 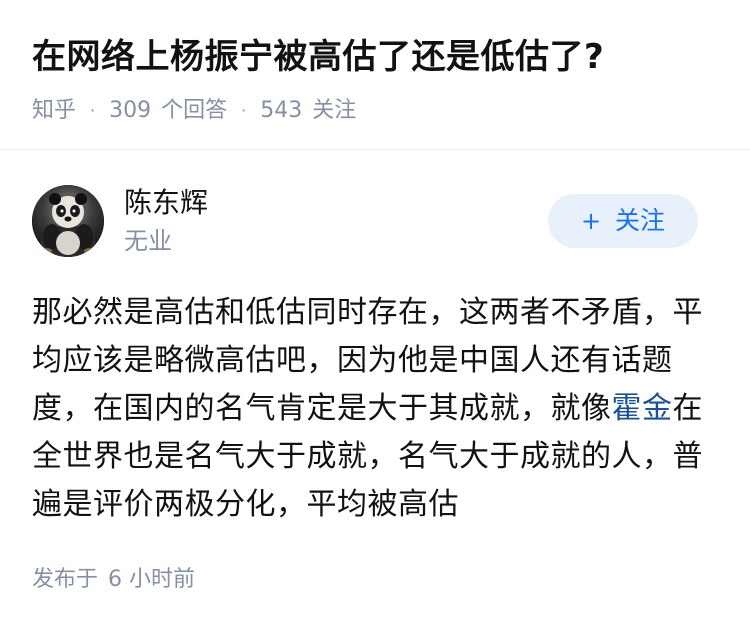 I want to click on followers-label: 关注, so click(x=334, y=111).